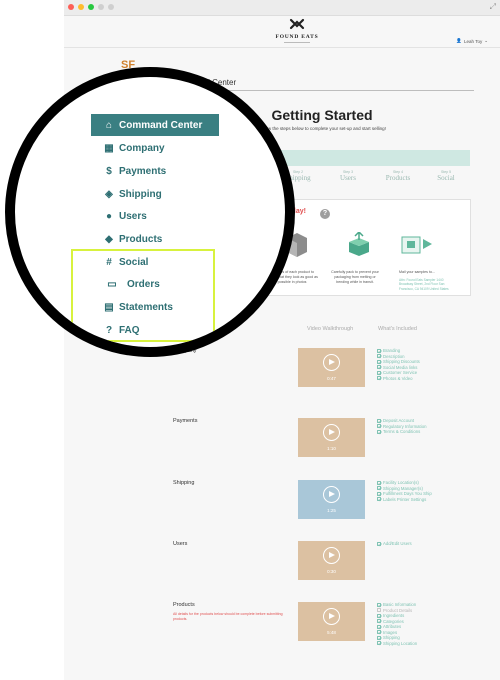 The height and width of the screenshot is (680, 500). Describe the element at coordinates (155, 239) in the screenshot. I see `sidebar-item-products: ◆ Products` at that location.